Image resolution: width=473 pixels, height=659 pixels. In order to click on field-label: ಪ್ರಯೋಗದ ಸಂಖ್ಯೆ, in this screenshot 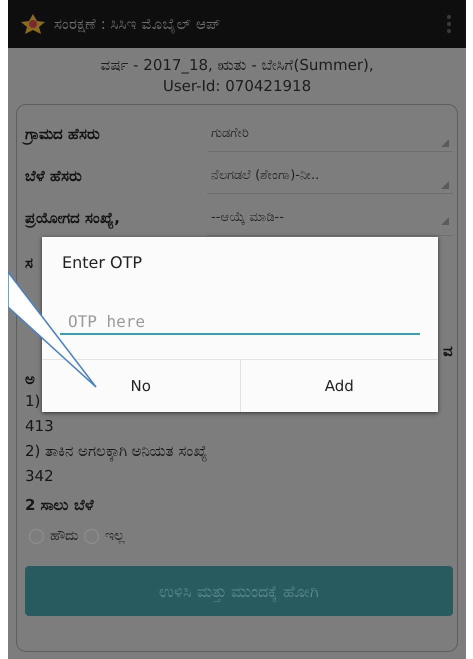, I will do `click(73, 218)`.